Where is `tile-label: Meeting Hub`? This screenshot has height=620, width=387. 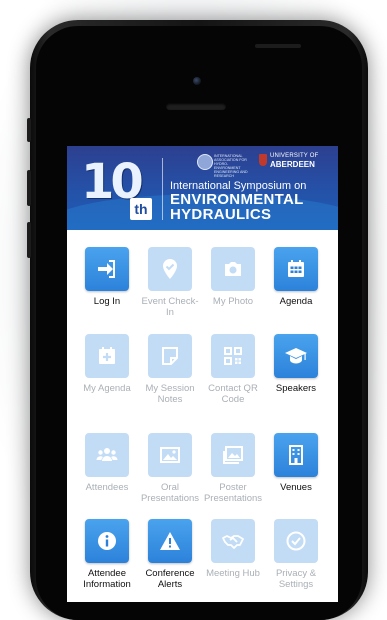 tile-label: Meeting Hub is located at coordinates (233, 573).